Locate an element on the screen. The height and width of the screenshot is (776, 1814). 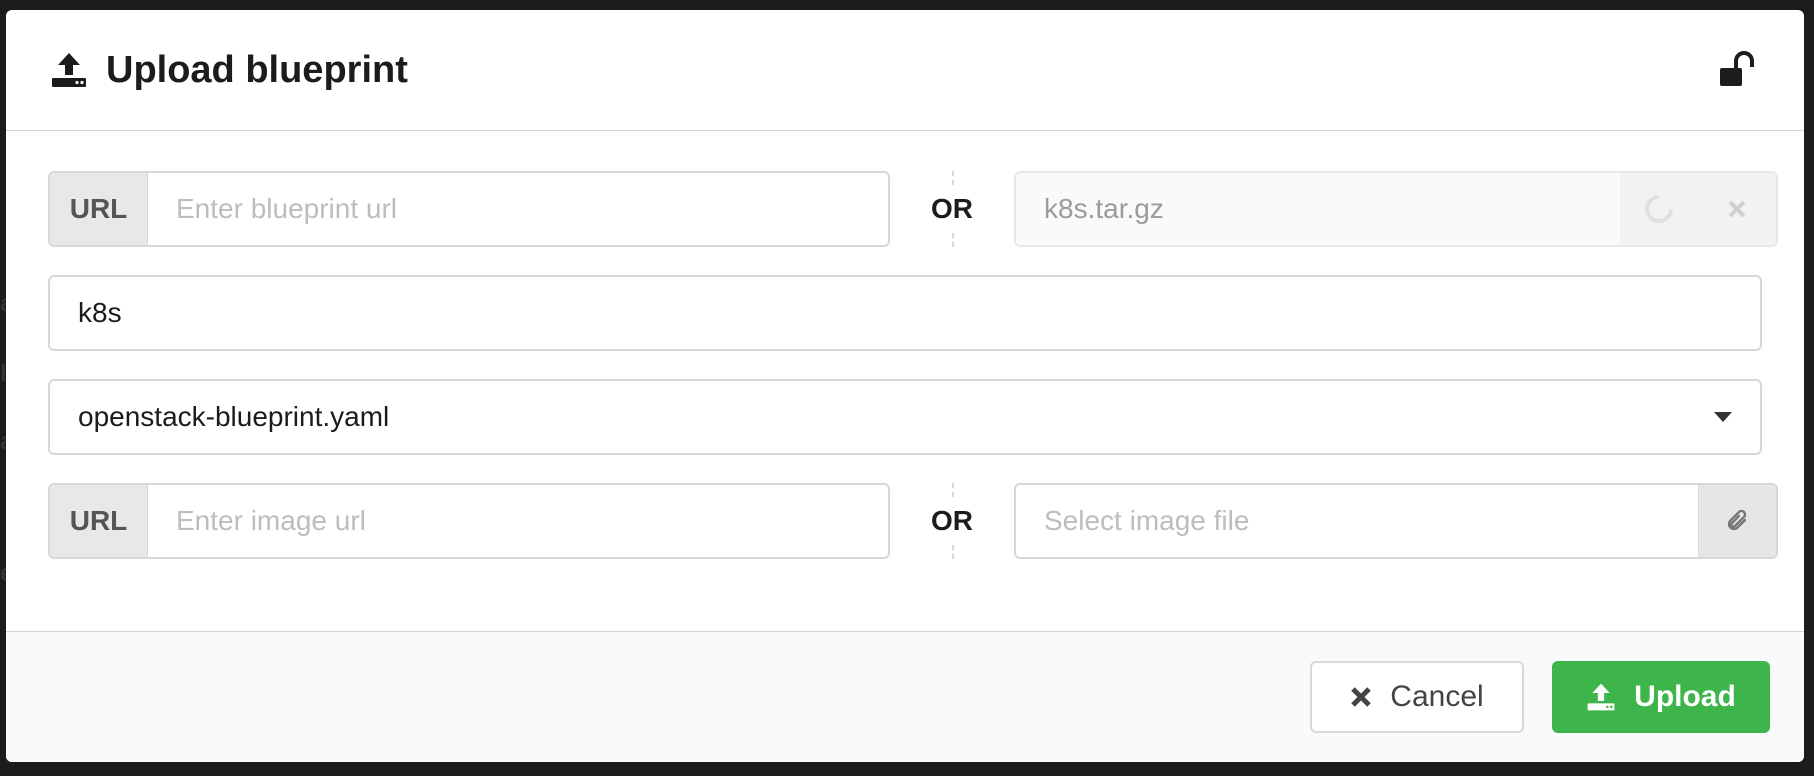
paperclip-icon is located at coordinates (1737, 521).